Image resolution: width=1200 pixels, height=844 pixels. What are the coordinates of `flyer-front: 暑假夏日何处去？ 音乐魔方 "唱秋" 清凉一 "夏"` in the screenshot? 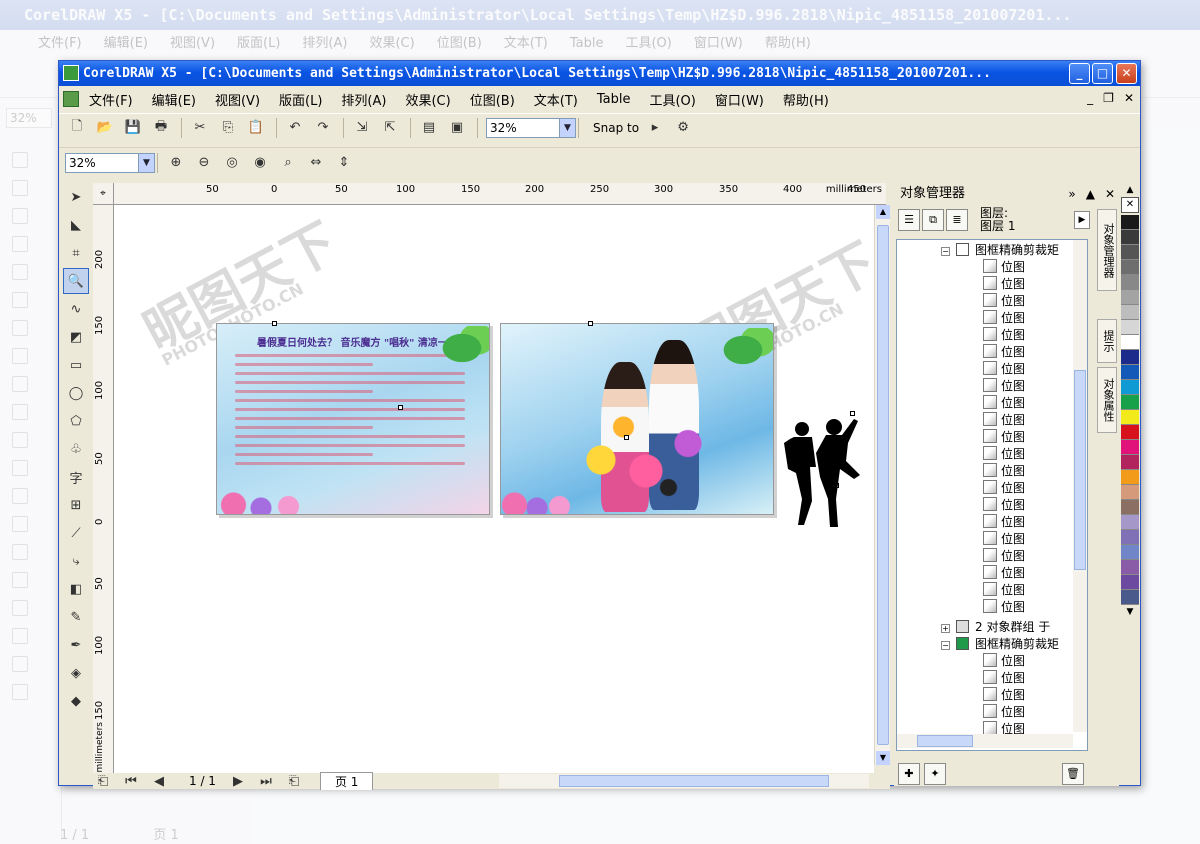 It's located at (353, 419).